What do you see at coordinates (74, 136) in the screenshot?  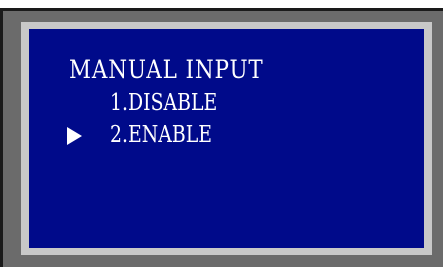 I see `play-triangle-icon` at bounding box center [74, 136].